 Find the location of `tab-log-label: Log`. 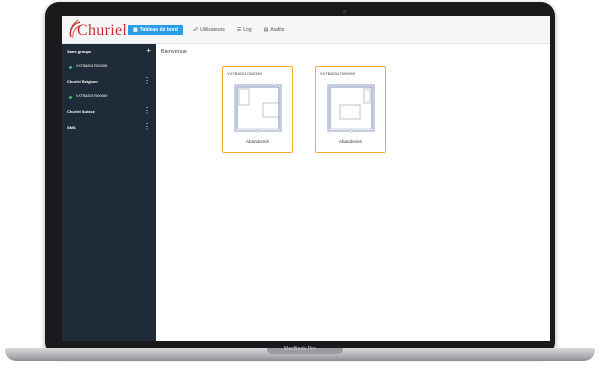

tab-log-label: Log is located at coordinates (247, 30).